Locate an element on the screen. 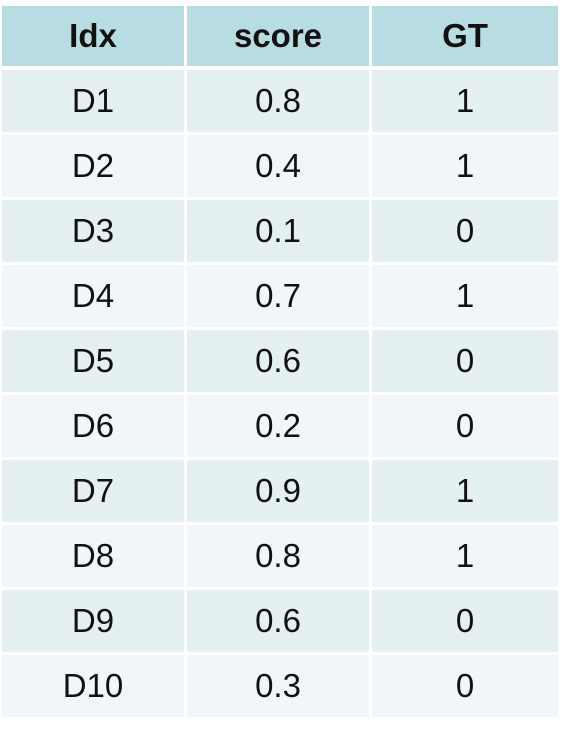 This screenshot has height=739, width=563. idx-cell: D5 is located at coordinates (94, 362).